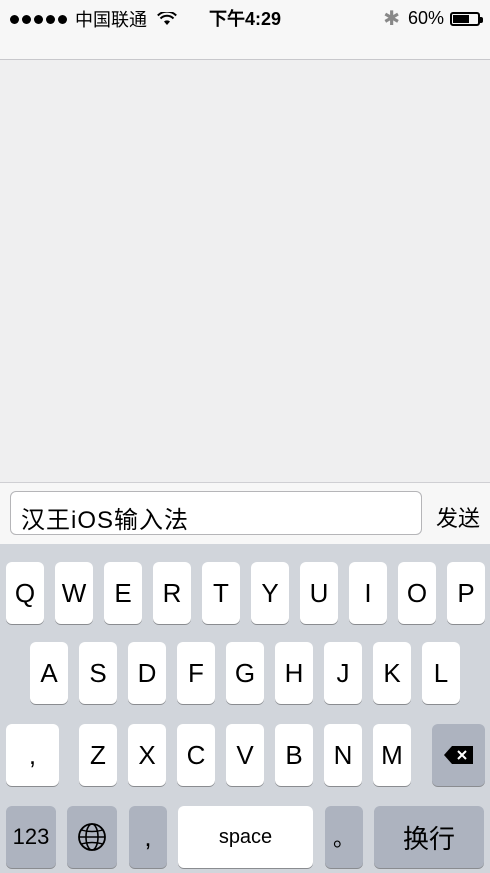 The image size is (490, 873). I want to click on key-a: A, so click(49, 673).